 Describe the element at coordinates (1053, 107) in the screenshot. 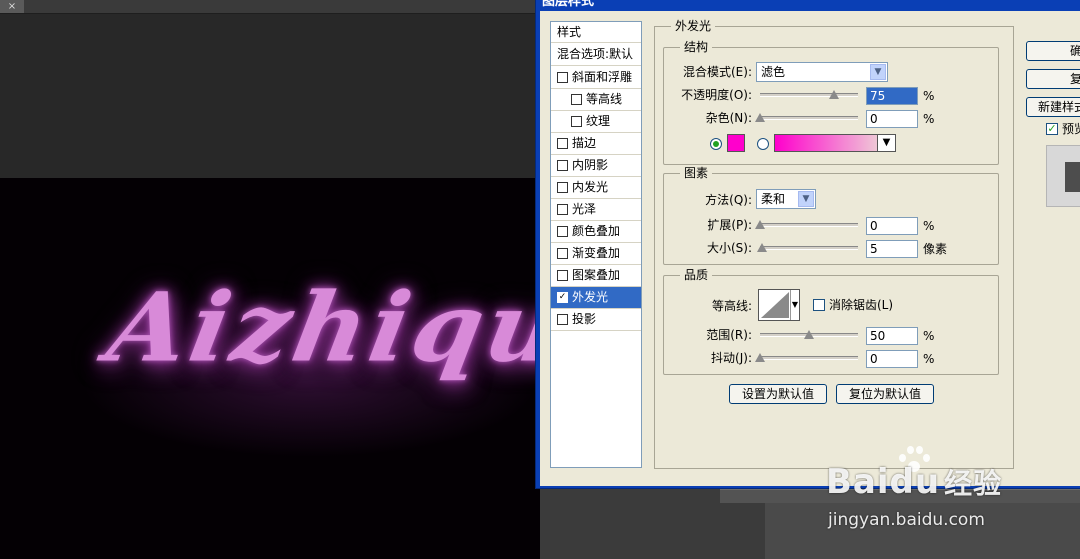

I see `new-style-button: 新建样式` at that location.